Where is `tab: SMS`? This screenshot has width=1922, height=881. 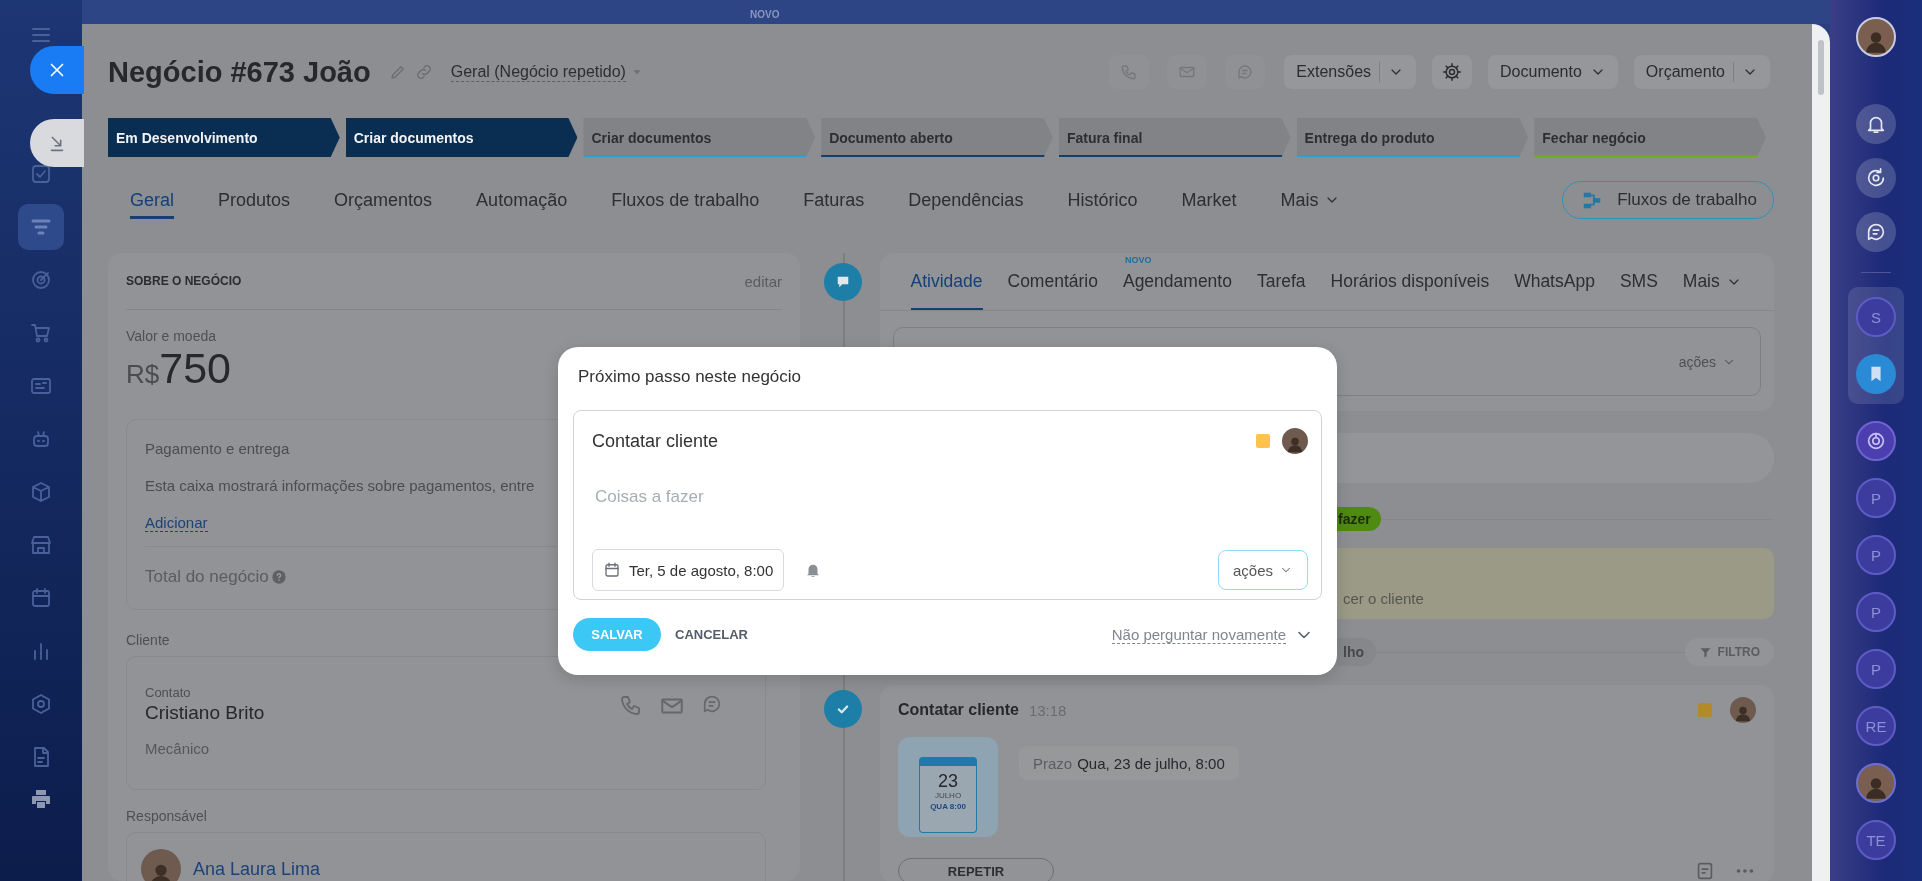
tab: SMS is located at coordinates (1638, 281).